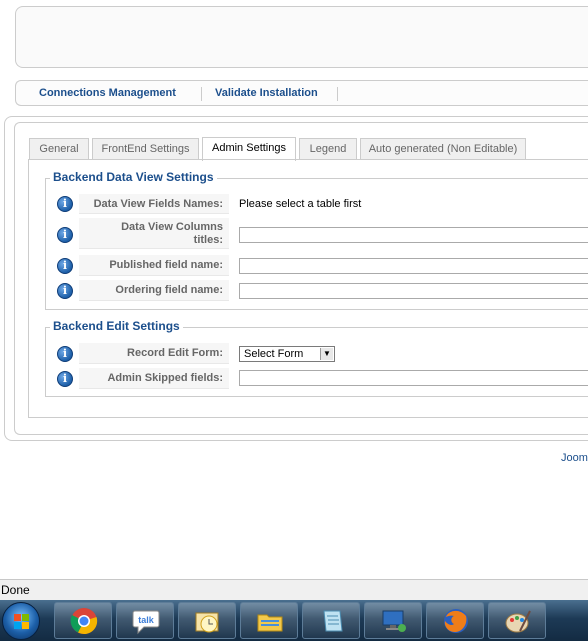 This screenshot has width=588, height=641. I want to click on fieldset-legend: Backend Data View Settings, so click(133, 177).